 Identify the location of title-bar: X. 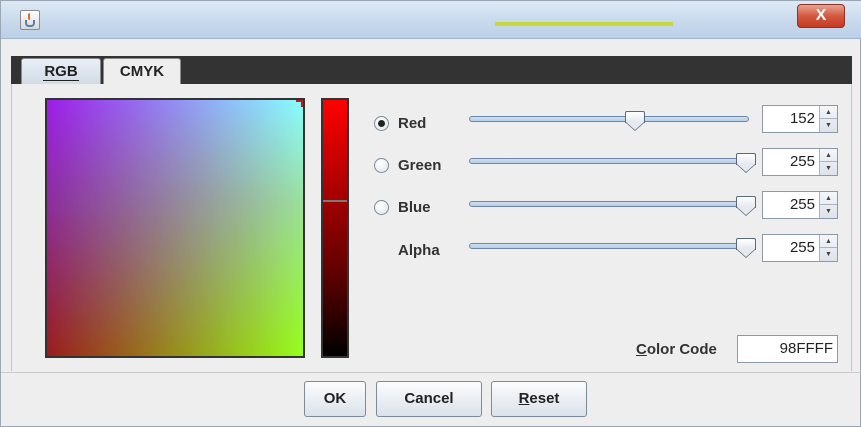
(431, 20).